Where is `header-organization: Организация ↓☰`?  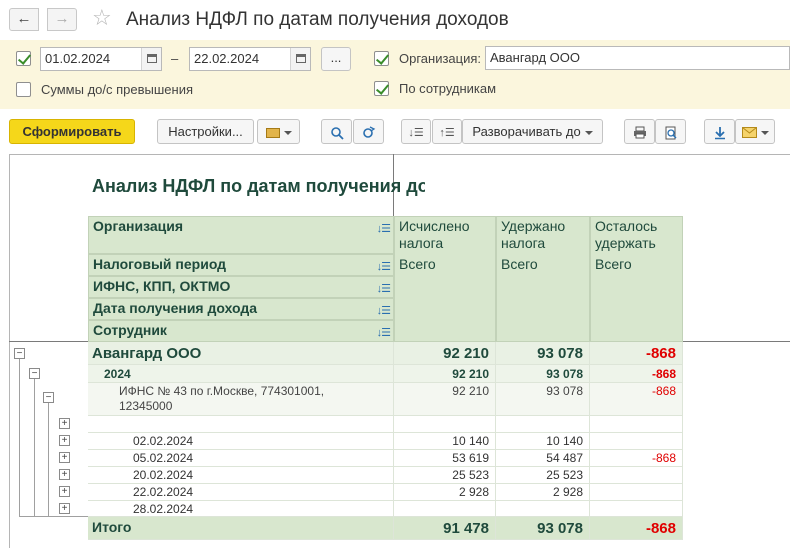 header-organization: Организация ↓☰ is located at coordinates (241, 235).